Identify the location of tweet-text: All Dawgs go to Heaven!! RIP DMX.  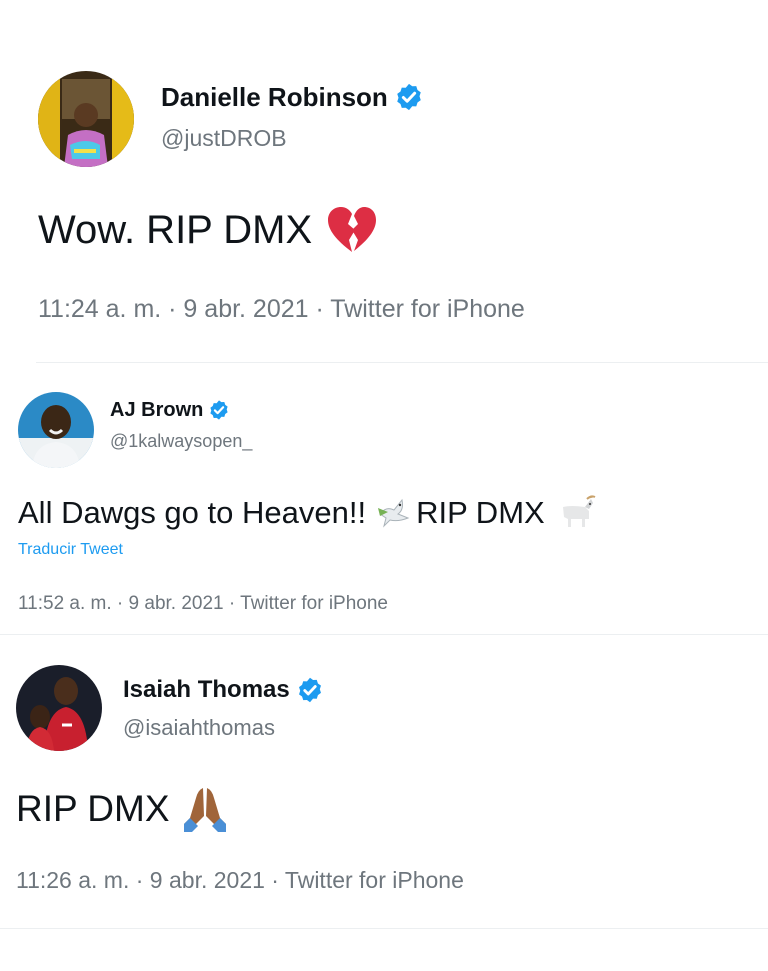
(307, 513).